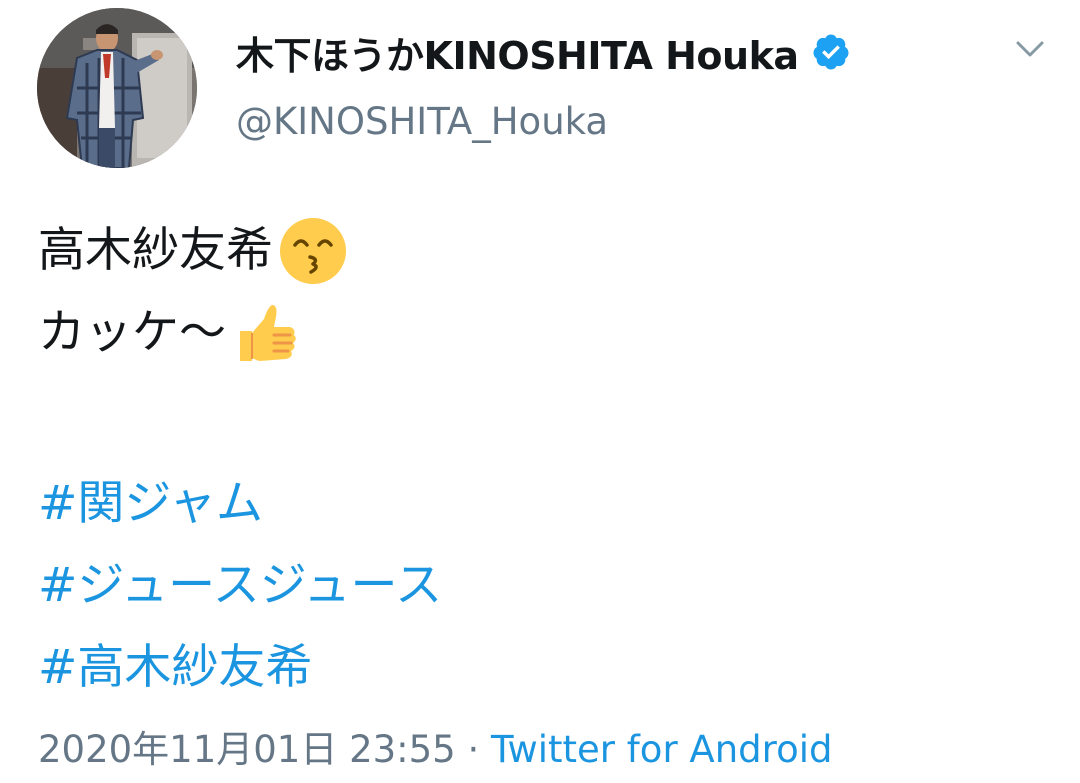 The width and height of the screenshot is (1080, 783). I want to click on tweet-text: 高木紗友希 カッケ〜, so click(193, 292).